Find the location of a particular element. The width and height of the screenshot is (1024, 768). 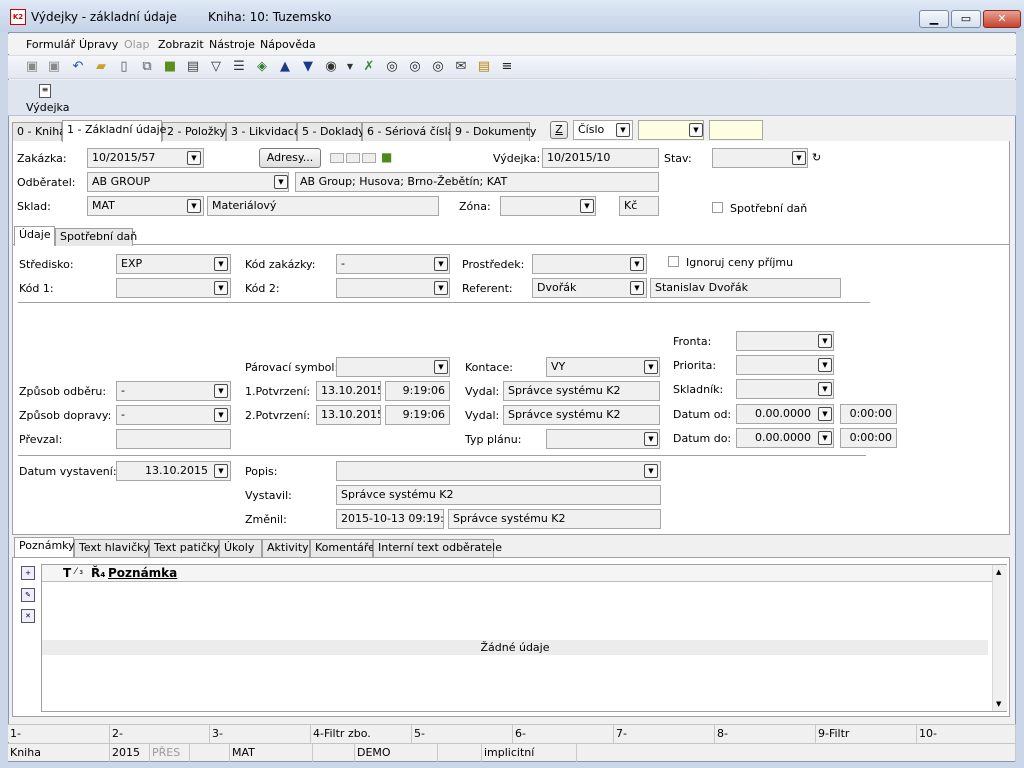

stack-icon: ◈ is located at coordinates (262, 67).